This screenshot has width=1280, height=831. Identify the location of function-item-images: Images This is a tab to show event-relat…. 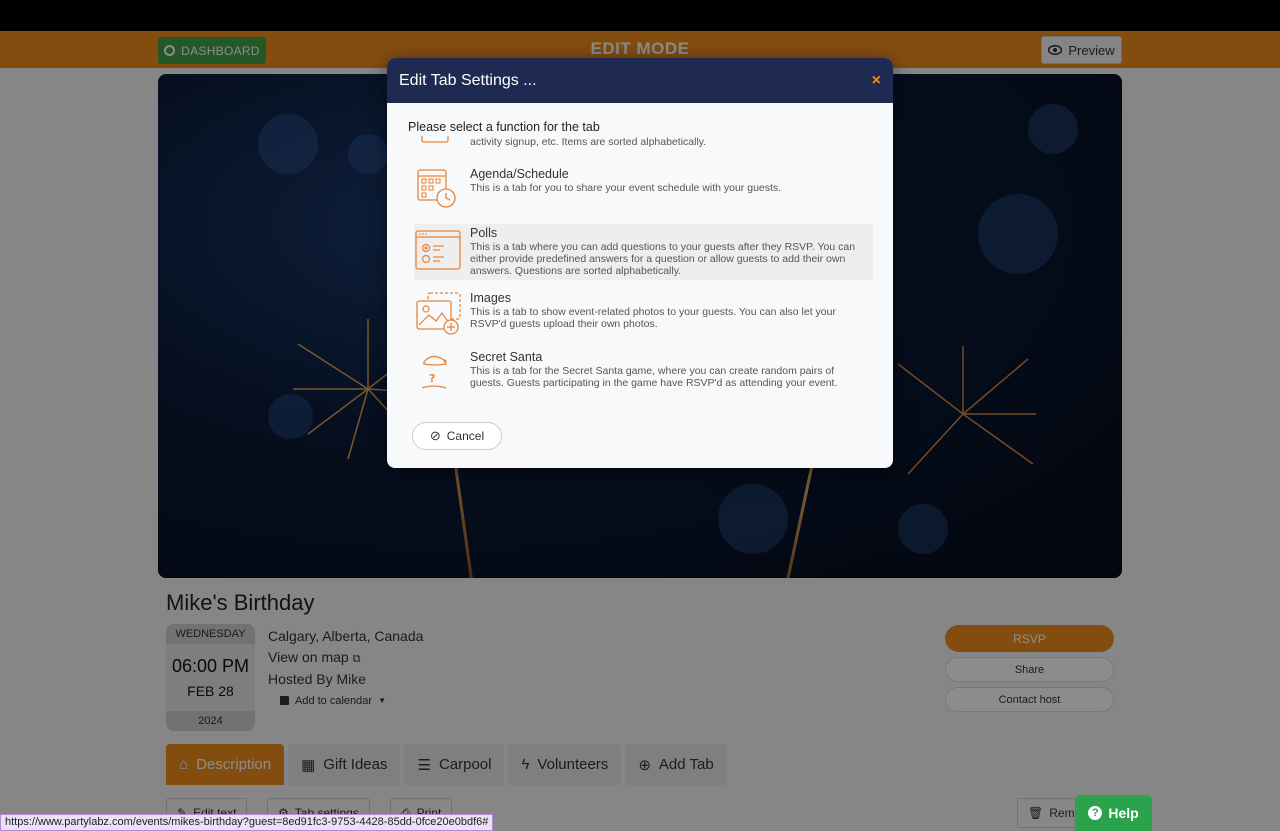
(643, 316).